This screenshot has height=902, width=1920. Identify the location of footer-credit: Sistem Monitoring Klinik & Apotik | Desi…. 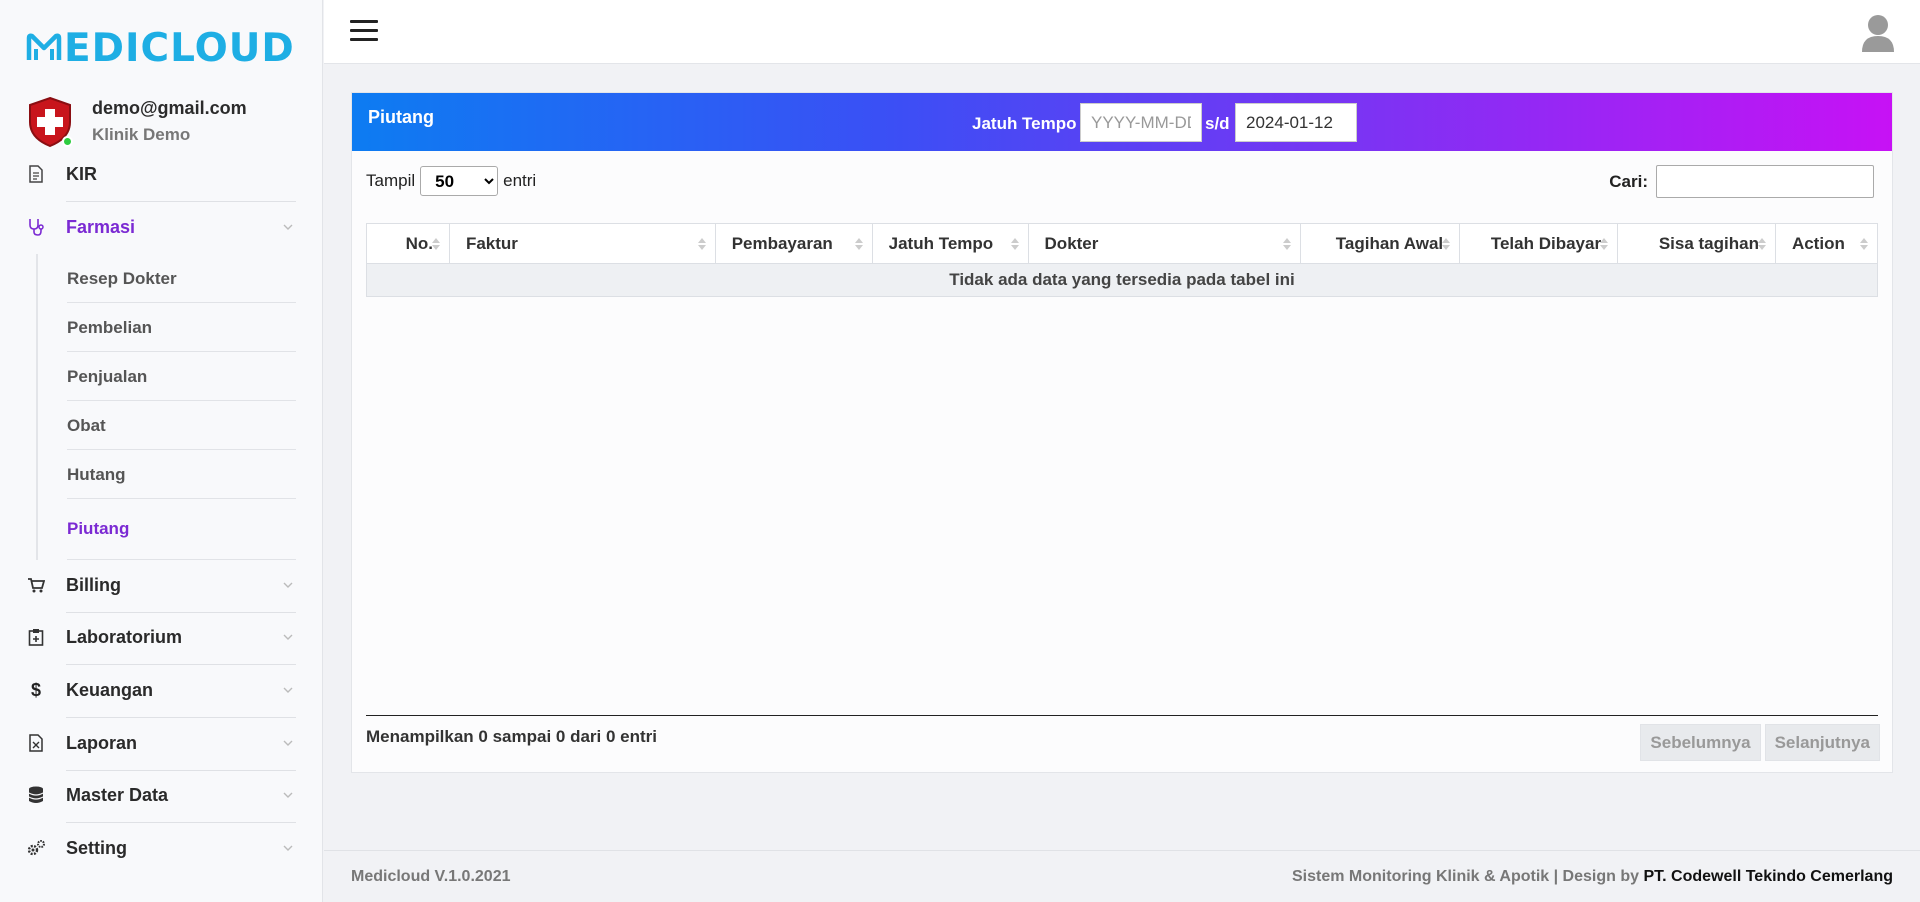
(1592, 877).